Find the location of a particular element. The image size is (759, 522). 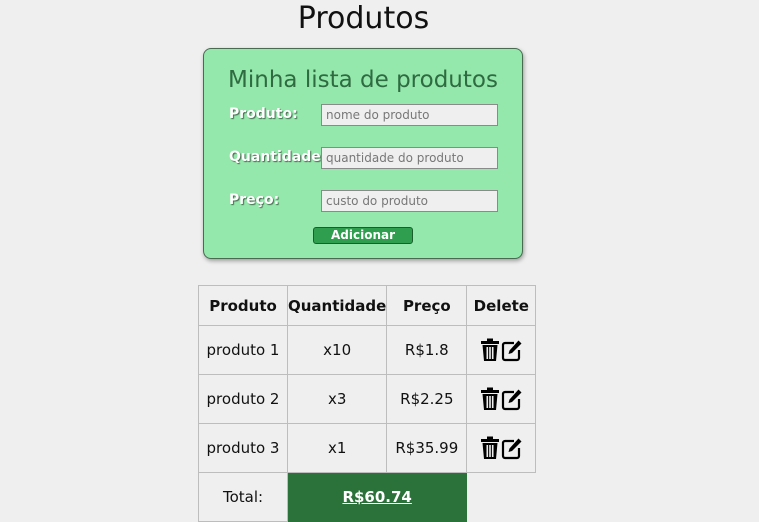

product-label: Produto: is located at coordinates (263, 114).